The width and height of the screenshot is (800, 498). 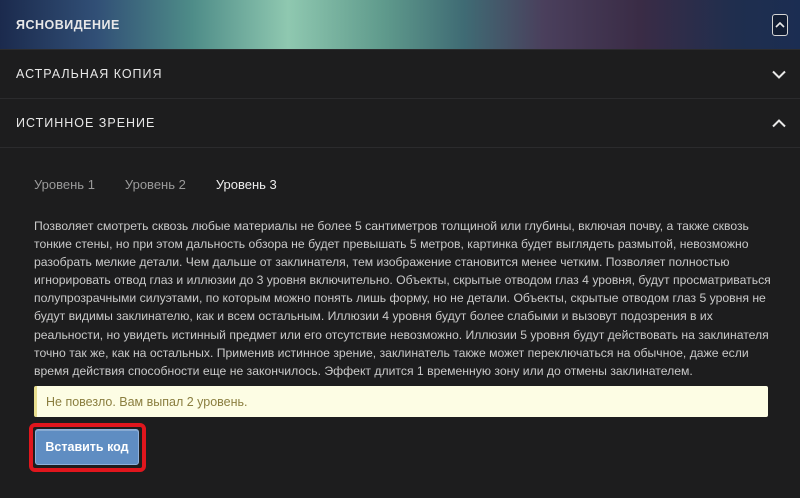 I want to click on accordion-header-clairvoyance: Ясновидение, so click(x=400, y=25).